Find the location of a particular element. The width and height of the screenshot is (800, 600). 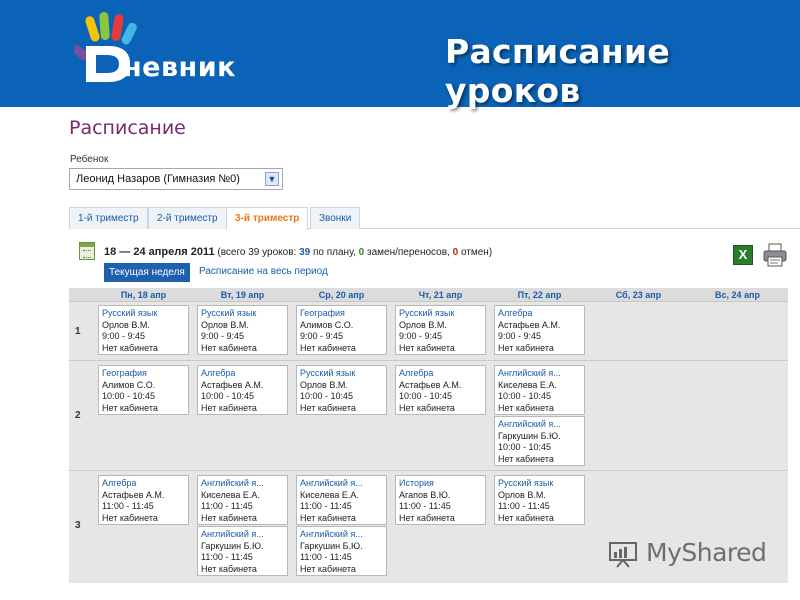

row-number: 3 is located at coordinates (78, 525).